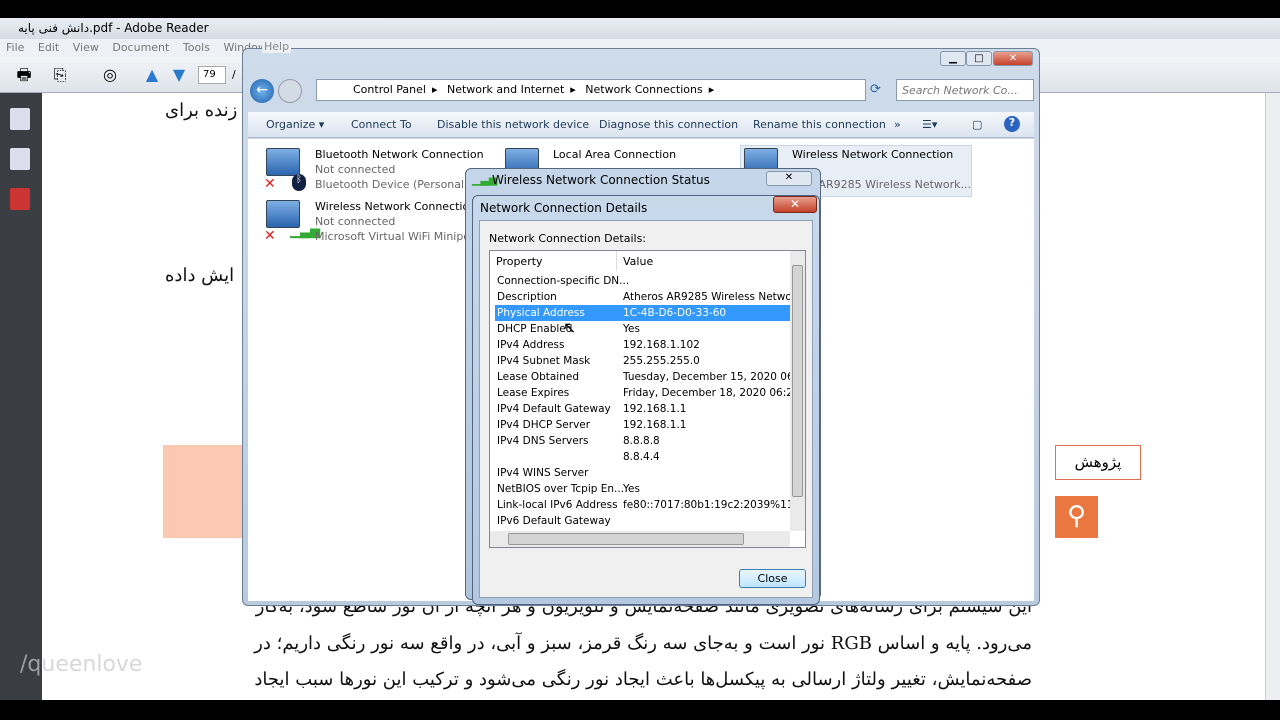 Image resolution: width=1280 pixels, height=720 pixels. Describe the element at coordinates (544, 361) in the screenshot. I see `property-cell: IPv4 Subnet Mask` at that location.